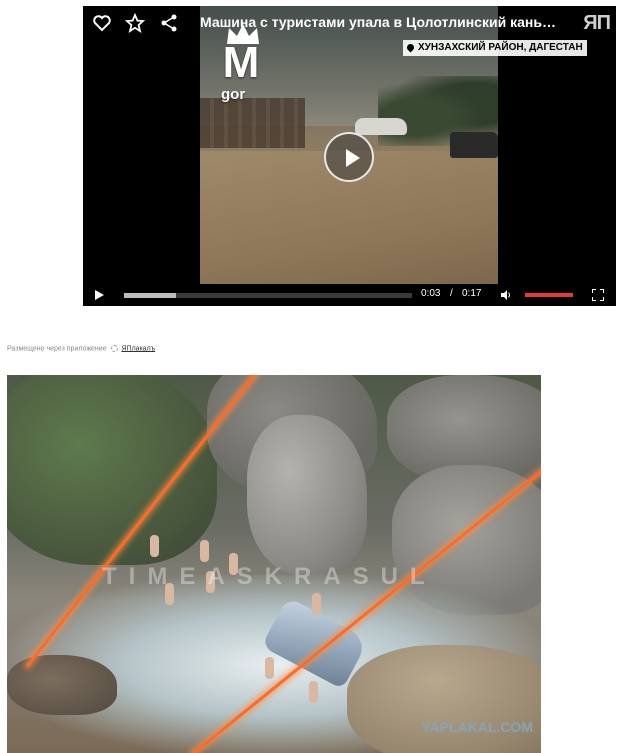  What do you see at coordinates (57, 349) in the screenshot?
I see `posted-via-text: Размещено через приложение` at bounding box center [57, 349].